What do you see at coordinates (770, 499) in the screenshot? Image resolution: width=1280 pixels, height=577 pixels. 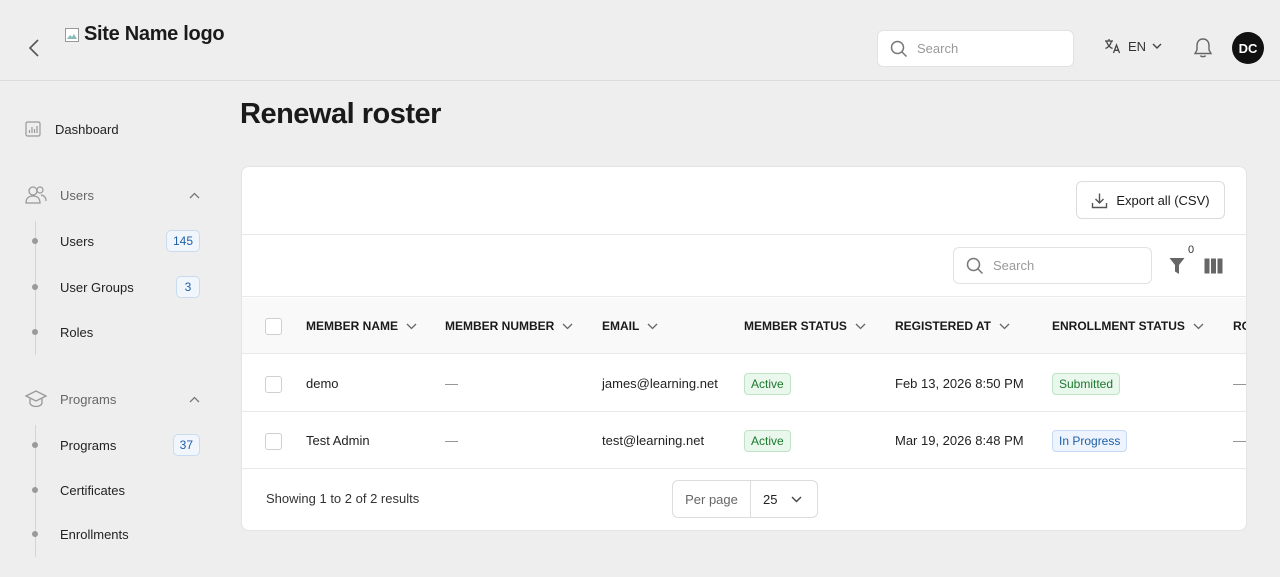 I see `per-page-value: 25` at bounding box center [770, 499].